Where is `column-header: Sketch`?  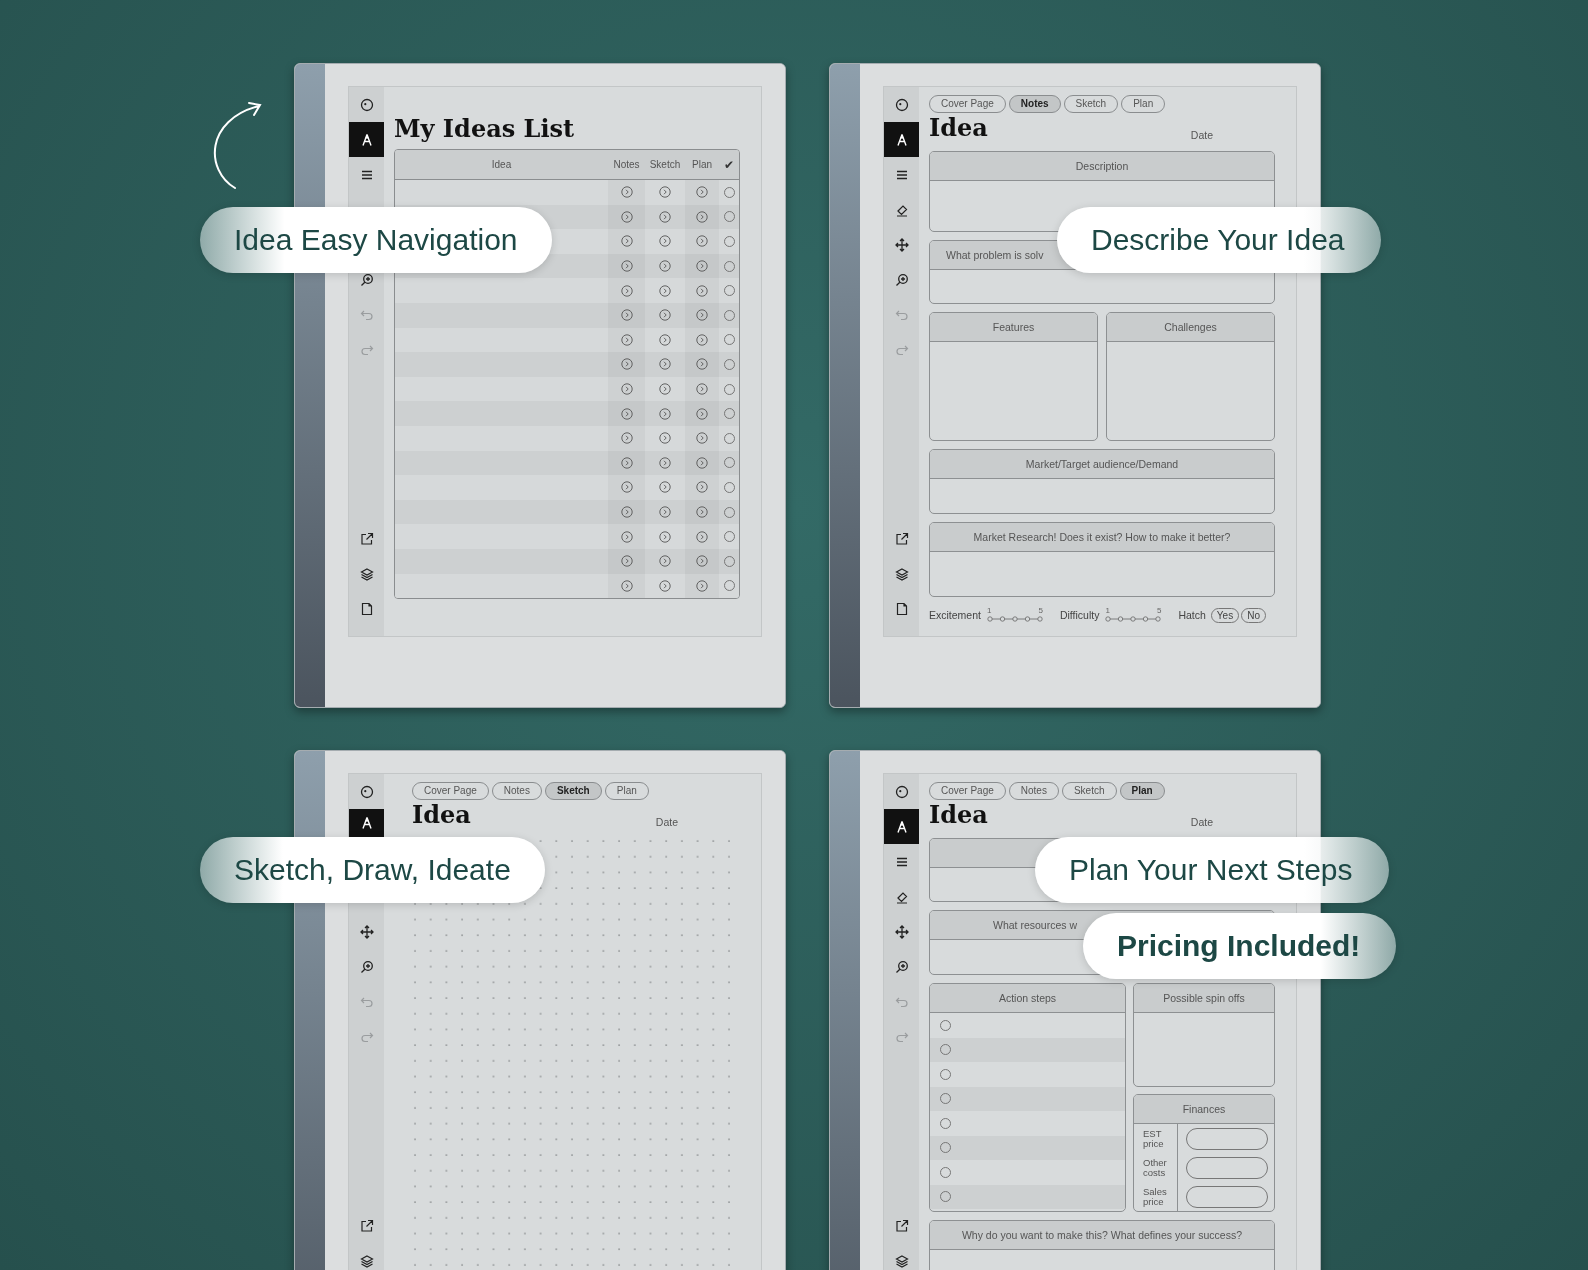
column-header: Sketch is located at coordinates (665, 165).